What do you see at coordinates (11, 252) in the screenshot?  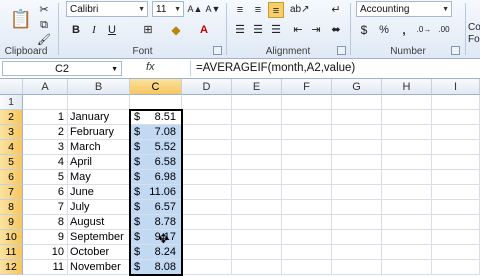 I see `row-header: 11` at bounding box center [11, 252].